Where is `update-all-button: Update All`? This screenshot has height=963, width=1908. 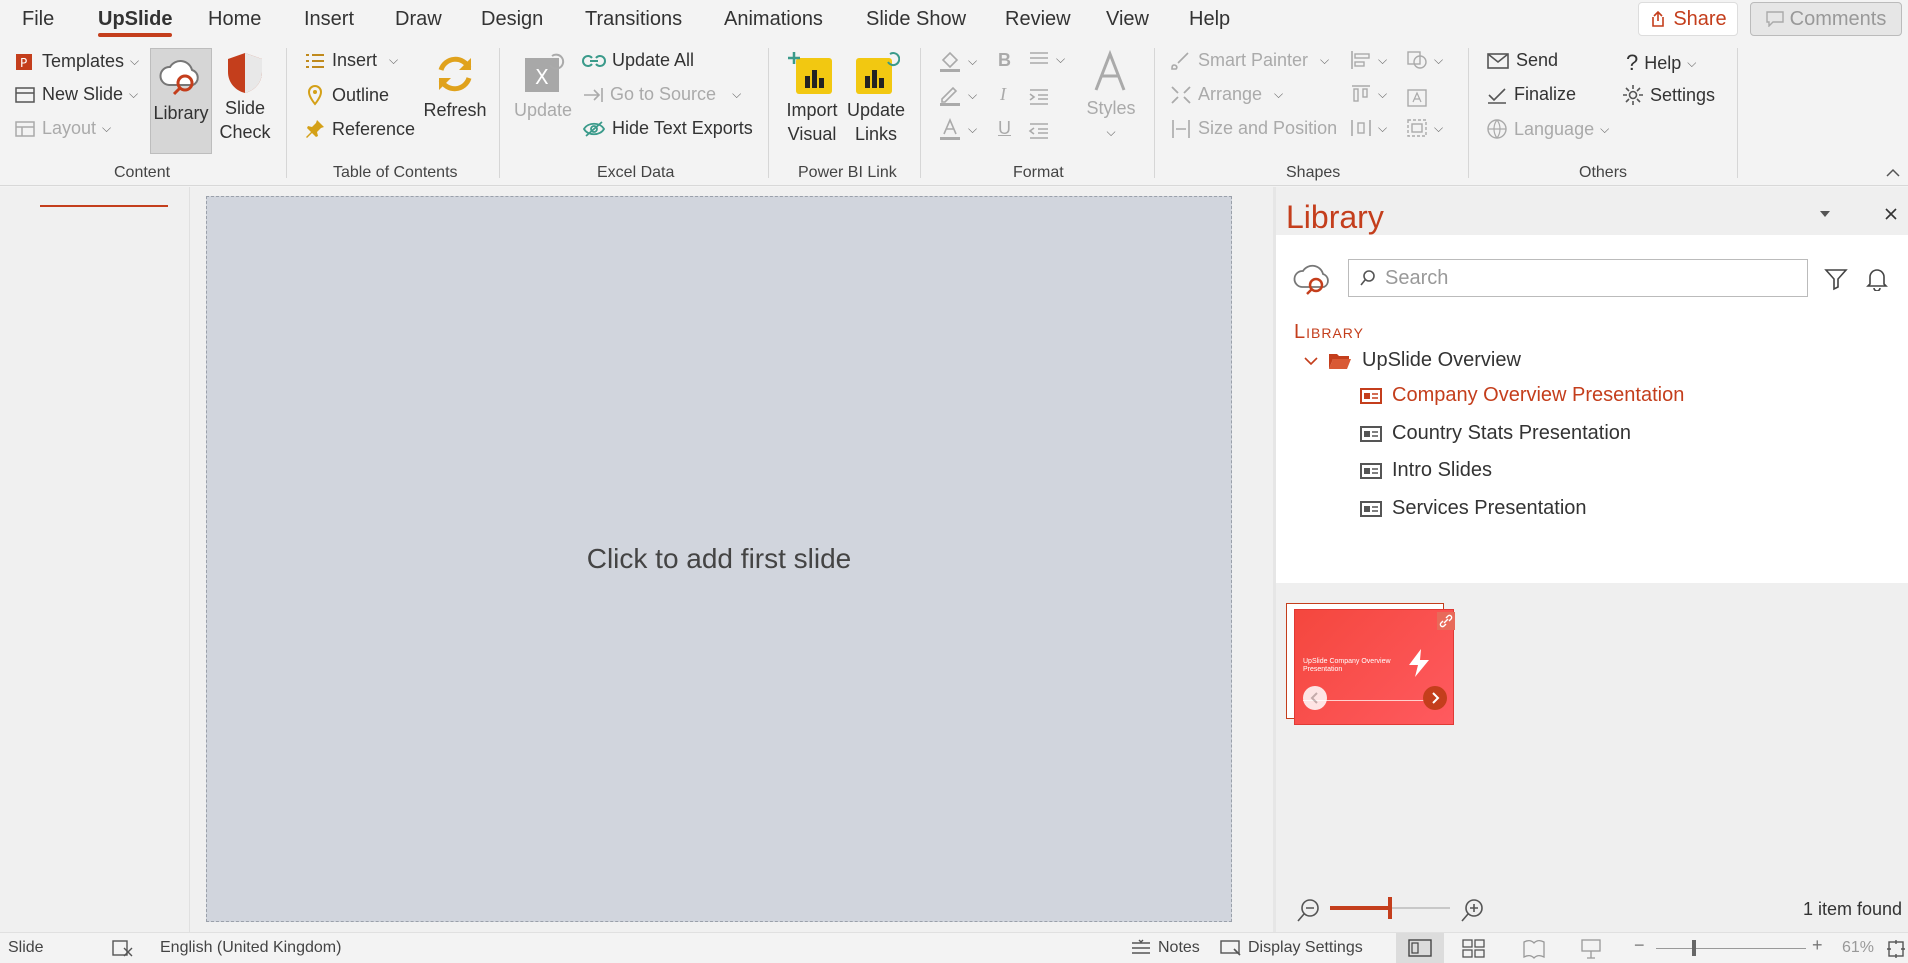
update-all-button: Update All is located at coordinates (638, 60).